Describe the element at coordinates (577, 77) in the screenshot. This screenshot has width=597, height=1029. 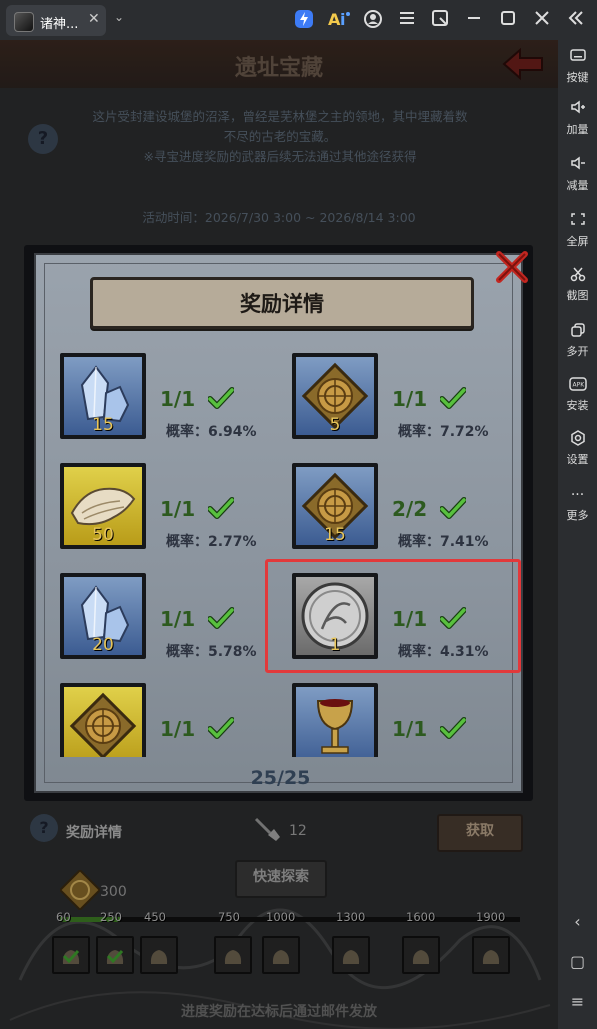
I see `sidebar-item-label: 按键` at that location.